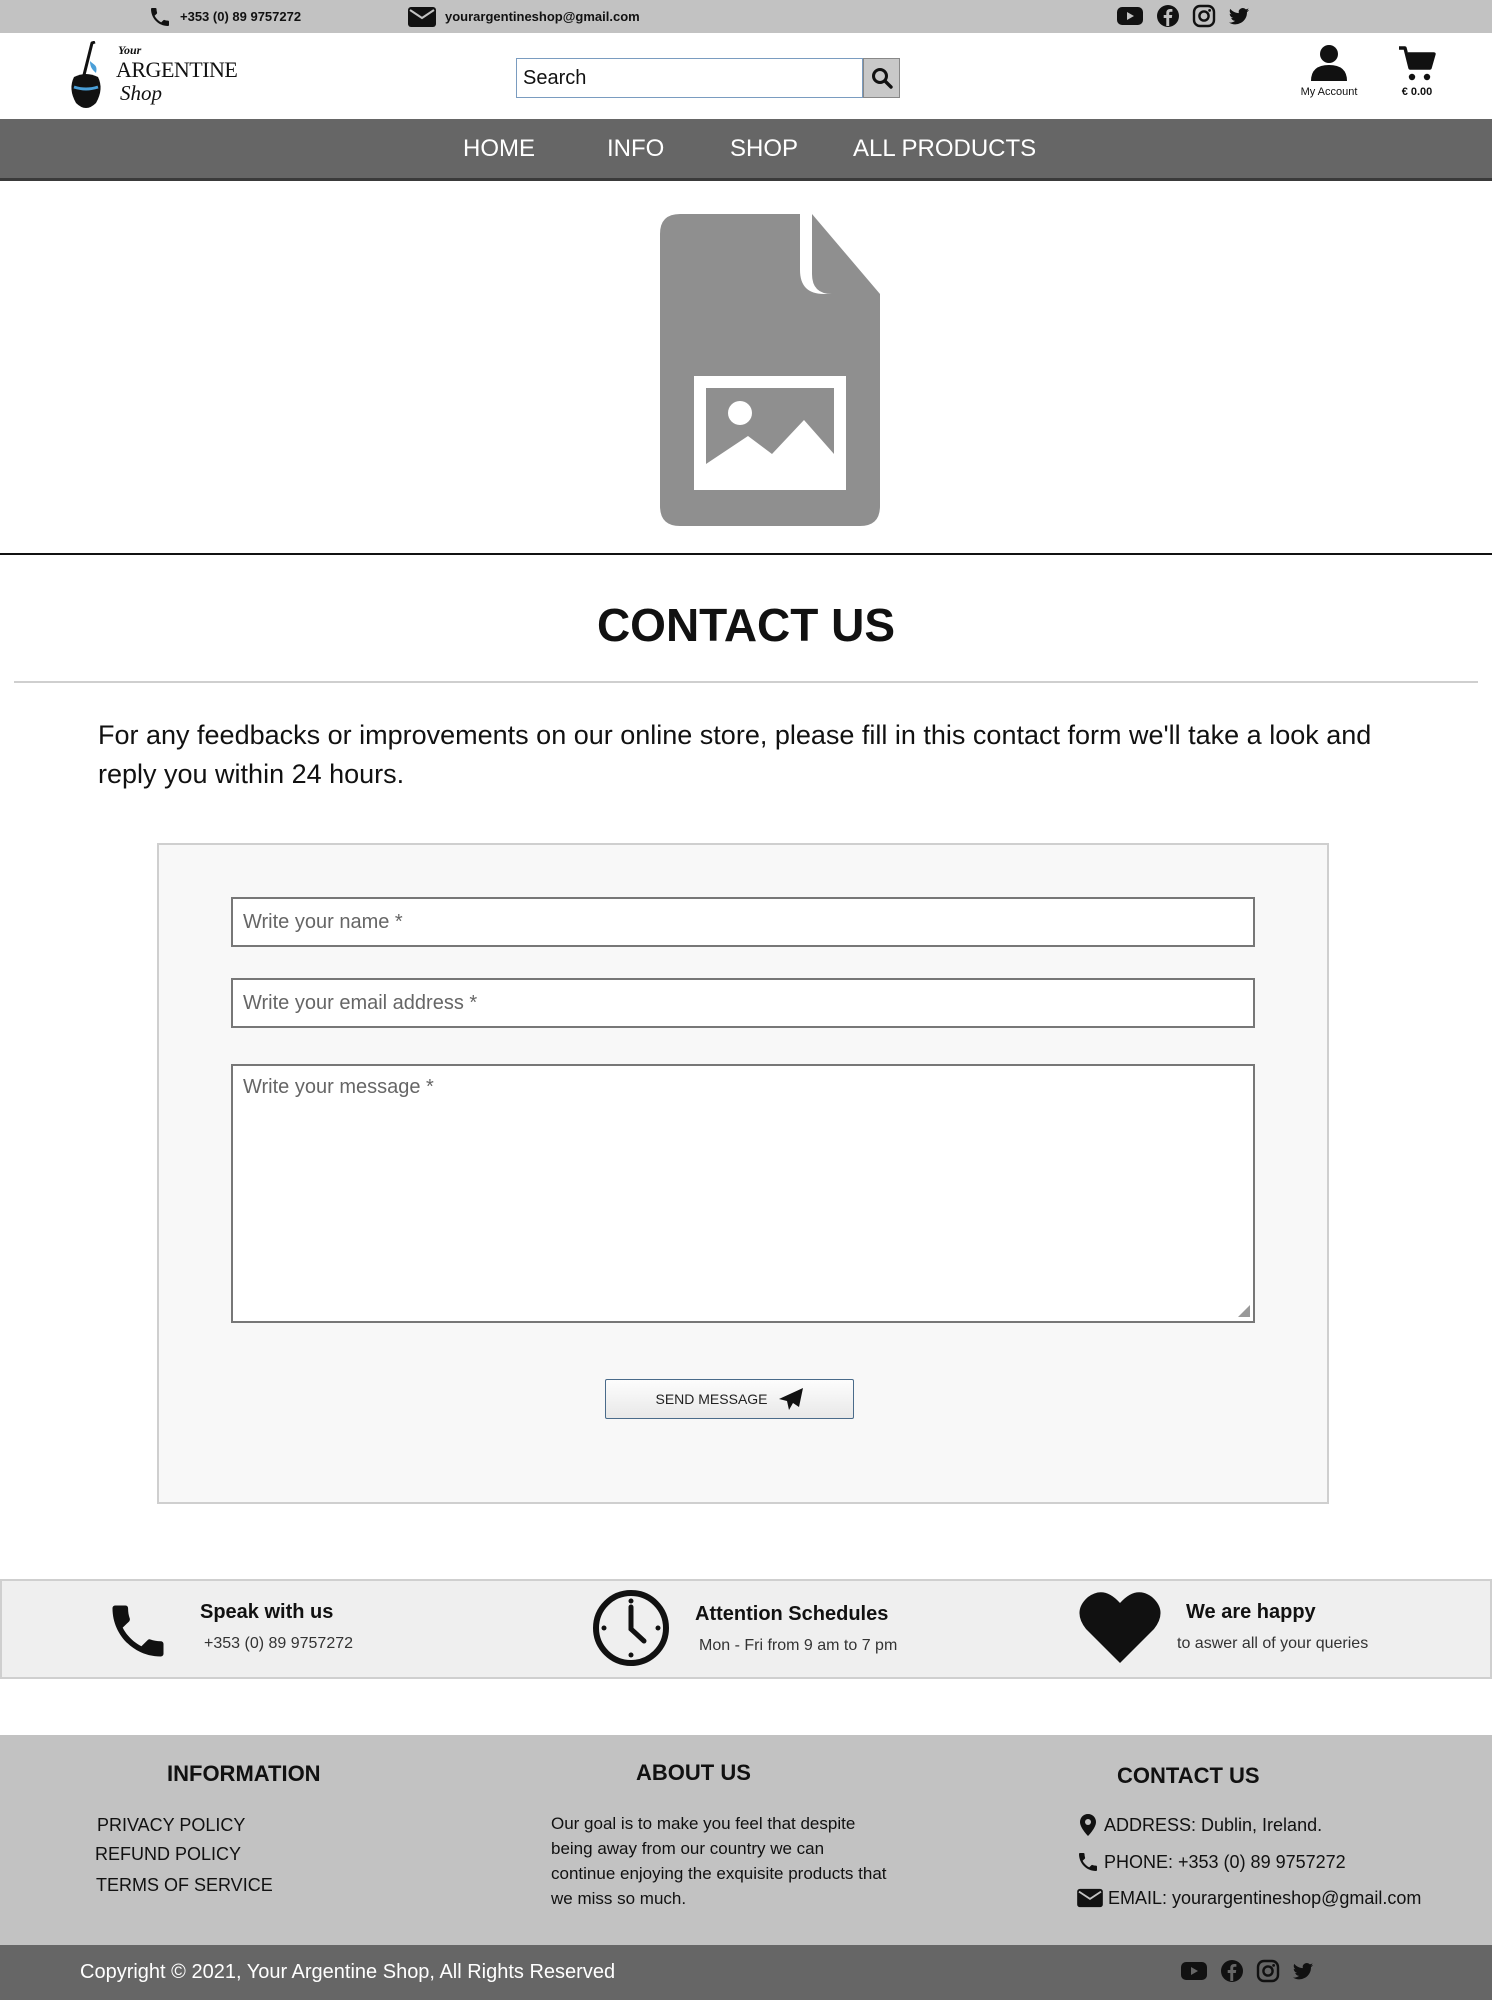  I want to click on happy-subtitle: to aswer all of your queries, so click(1273, 1643).